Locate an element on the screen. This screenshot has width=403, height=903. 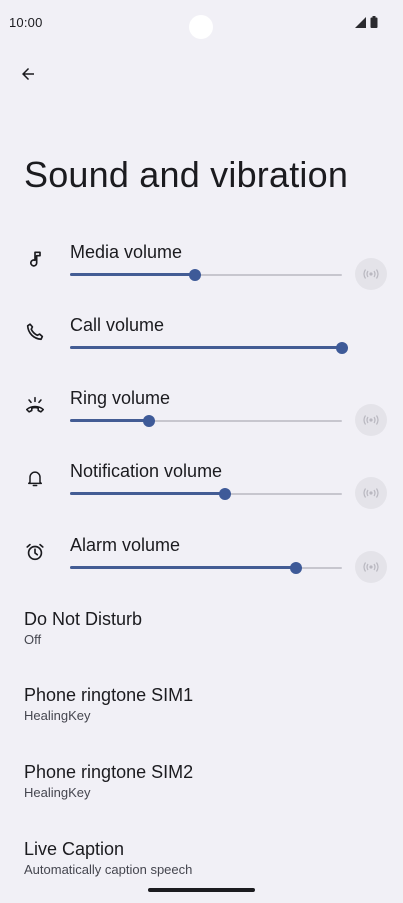
media-volume-row: Media volume is located at coordinates (201, 278).